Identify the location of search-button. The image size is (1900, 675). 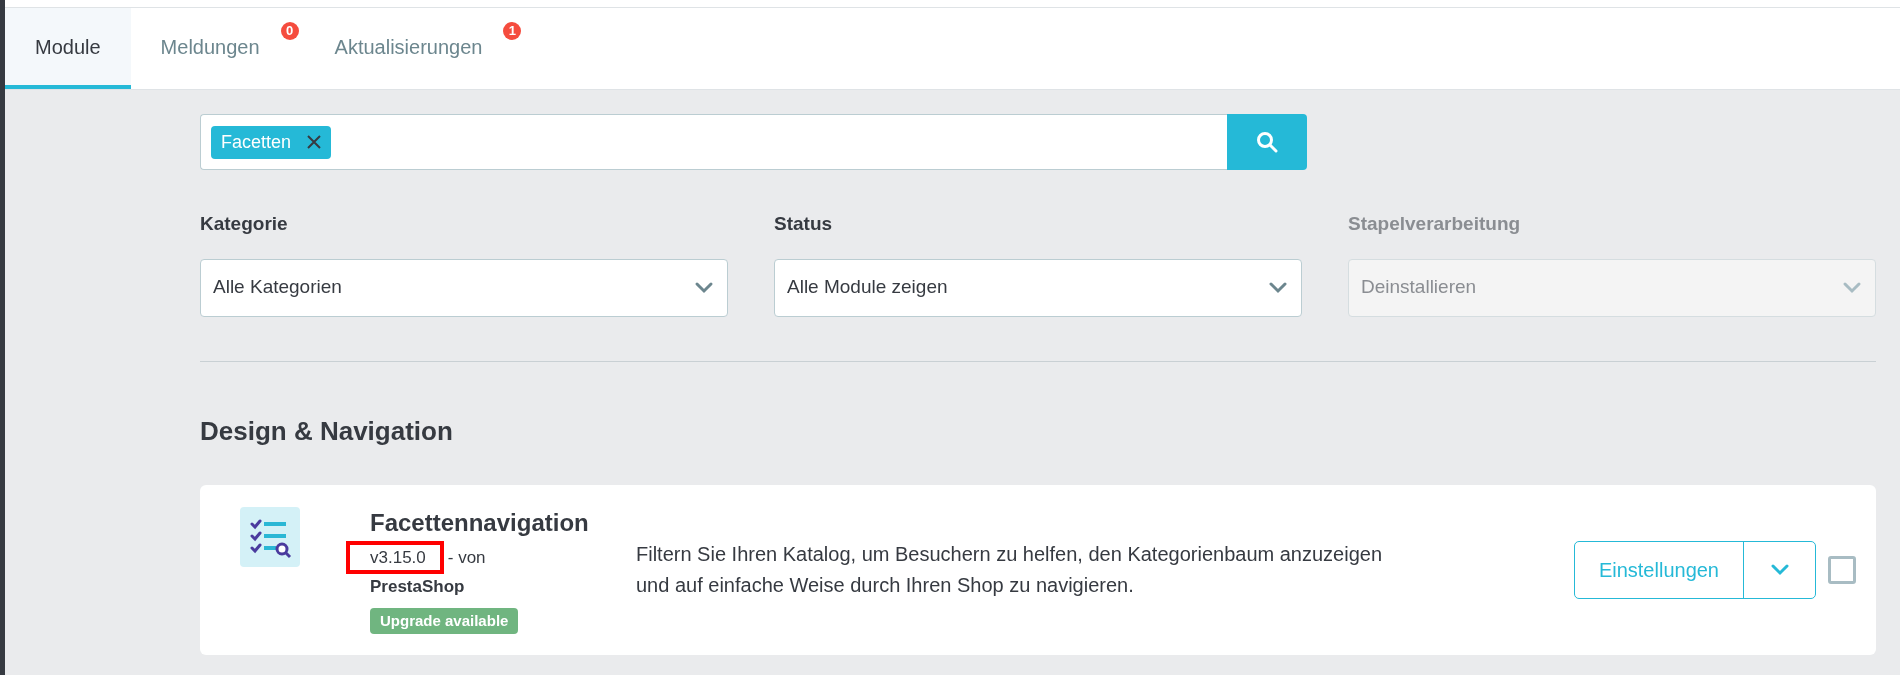
(1267, 142).